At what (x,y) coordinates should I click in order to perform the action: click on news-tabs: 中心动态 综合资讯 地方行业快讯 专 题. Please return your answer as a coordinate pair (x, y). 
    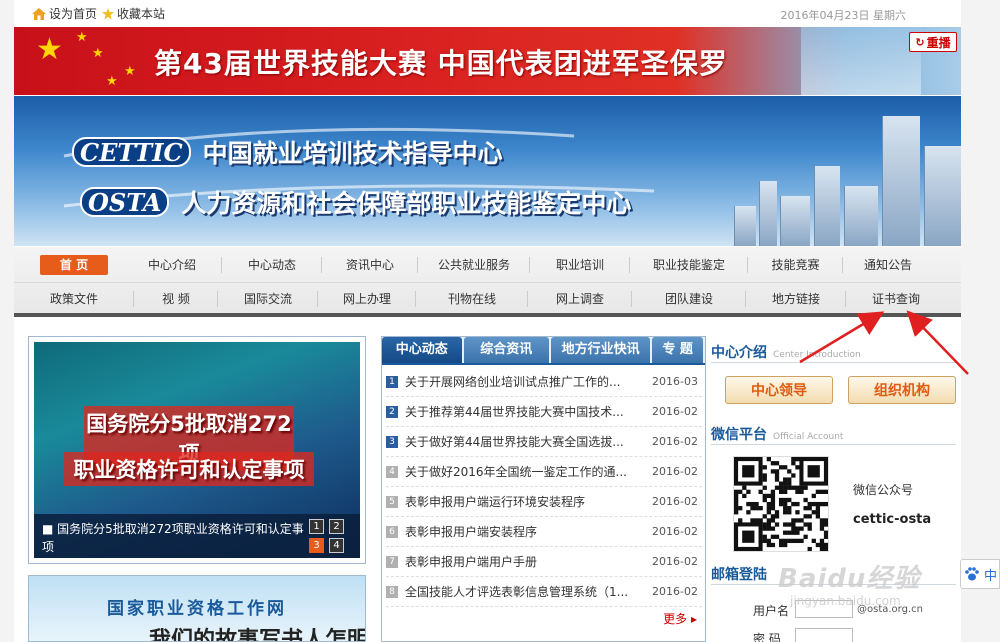
    Looking at the image, I should click on (543, 351).